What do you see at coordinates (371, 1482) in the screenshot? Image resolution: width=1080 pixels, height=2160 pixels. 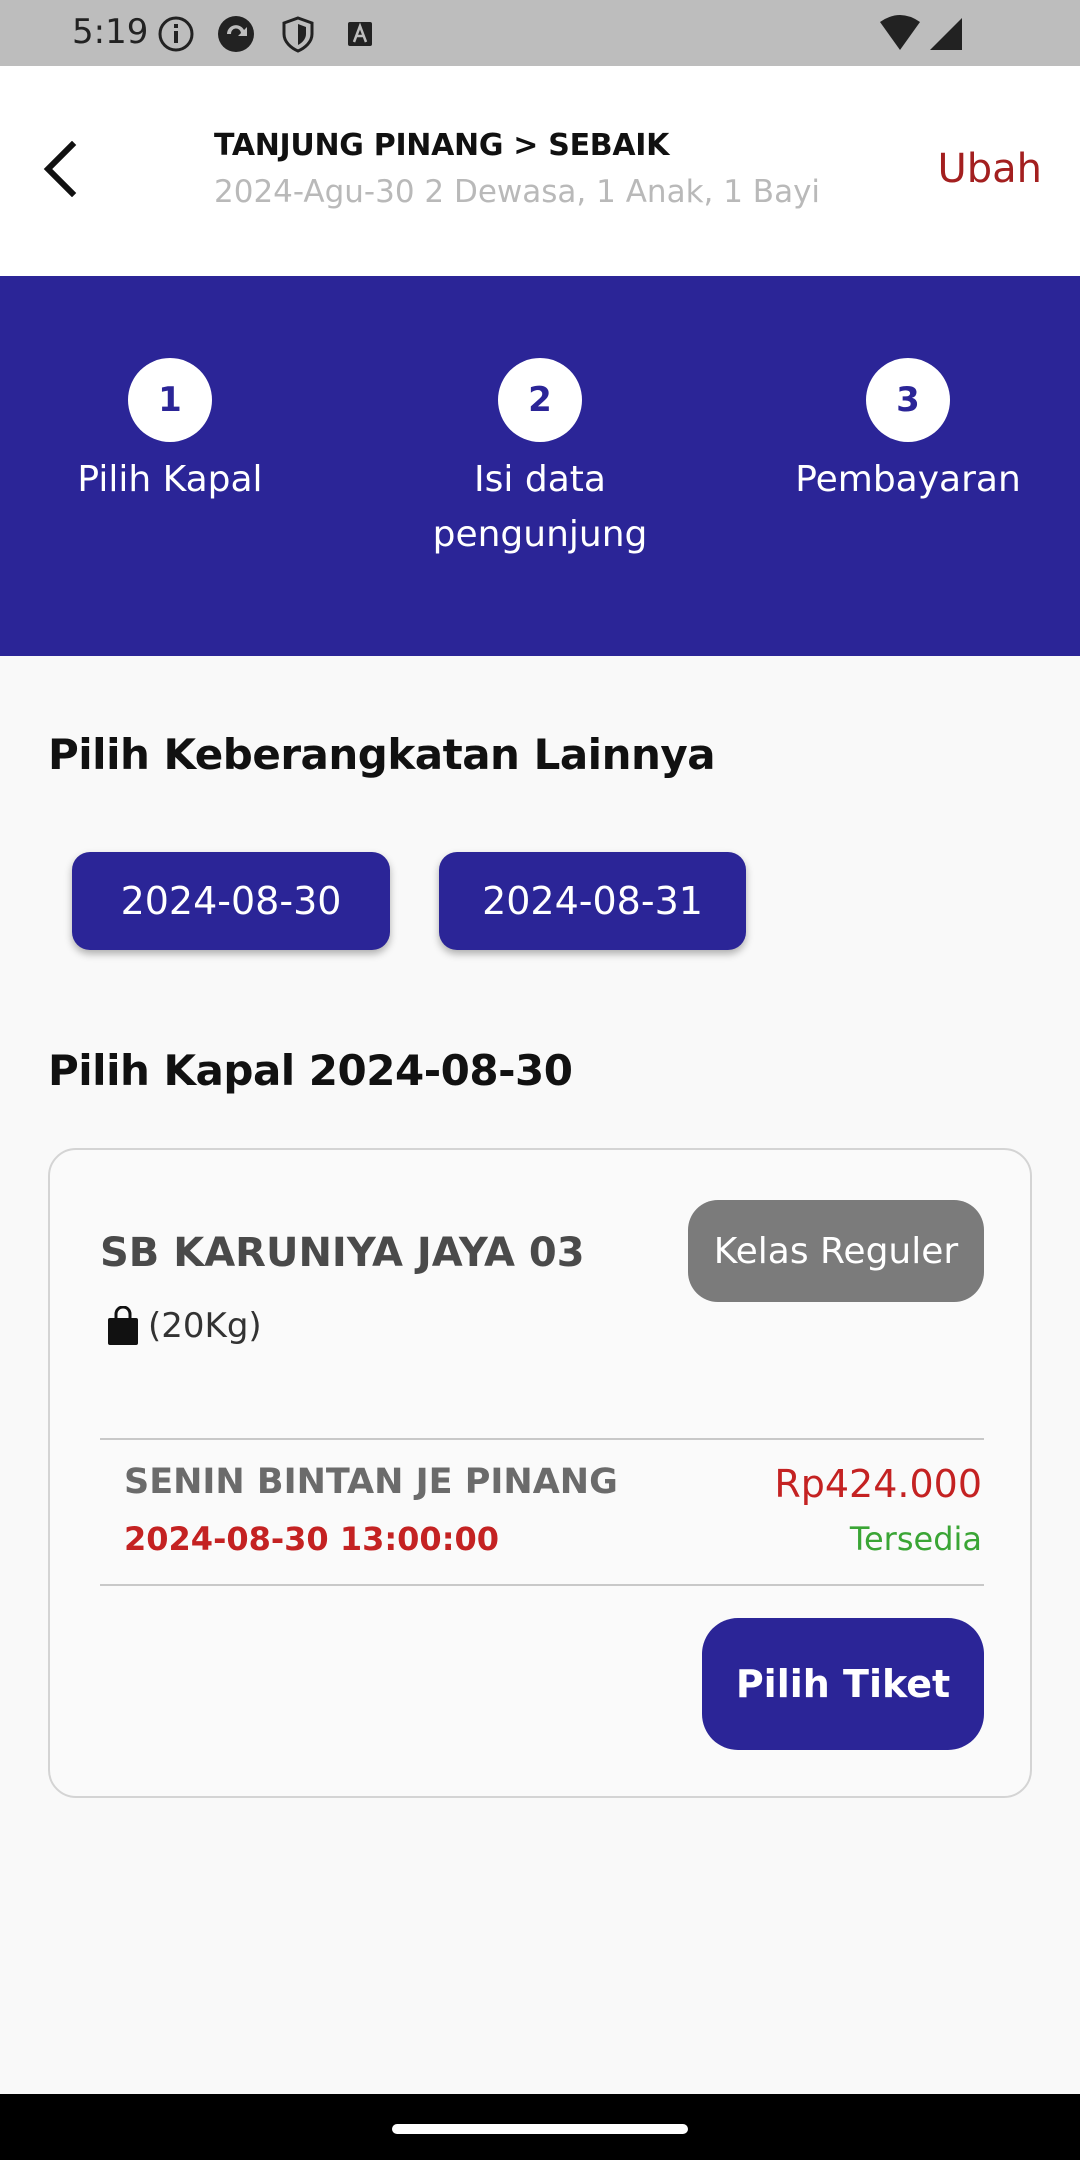 I see `voyage-route: SENIN BINTAN JE PINANG` at bounding box center [371, 1482].